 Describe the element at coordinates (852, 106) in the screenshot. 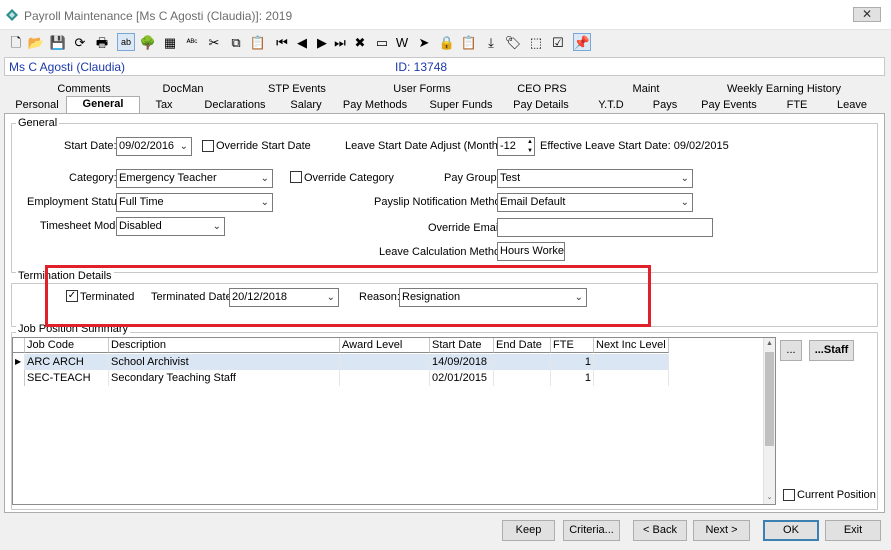

I see `tab-leave: Leave` at that location.